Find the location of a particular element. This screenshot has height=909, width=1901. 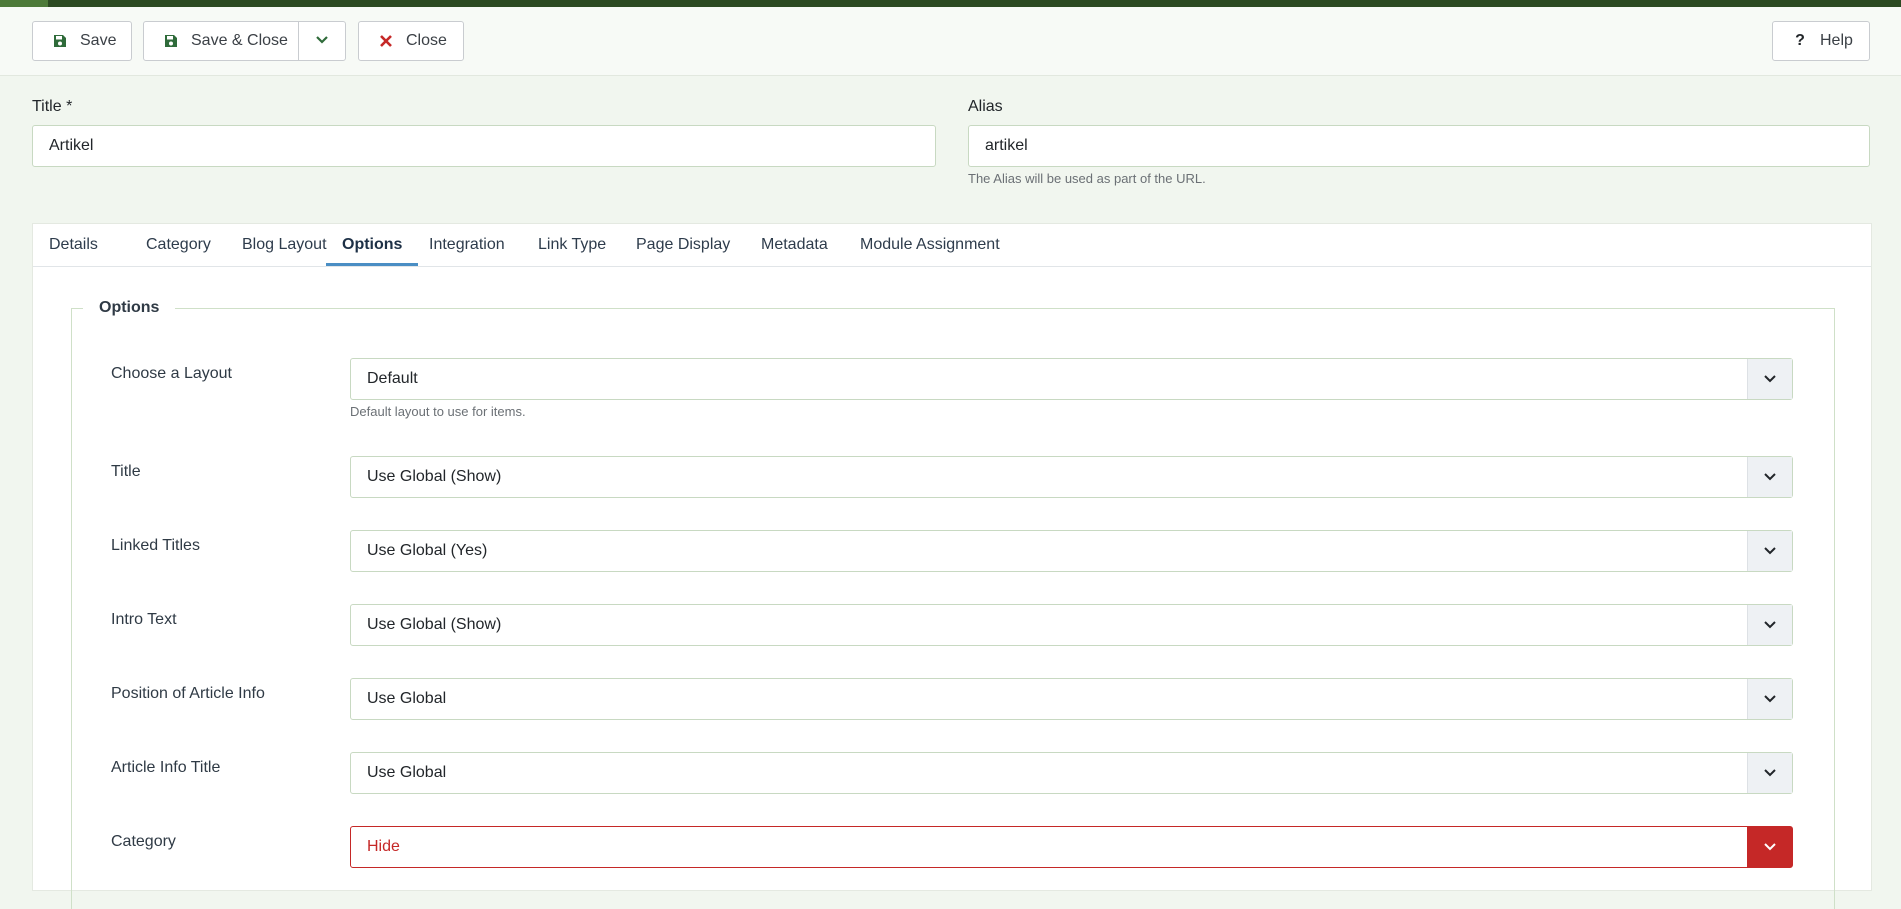

tab-link-type: Link Type is located at coordinates (572, 245).